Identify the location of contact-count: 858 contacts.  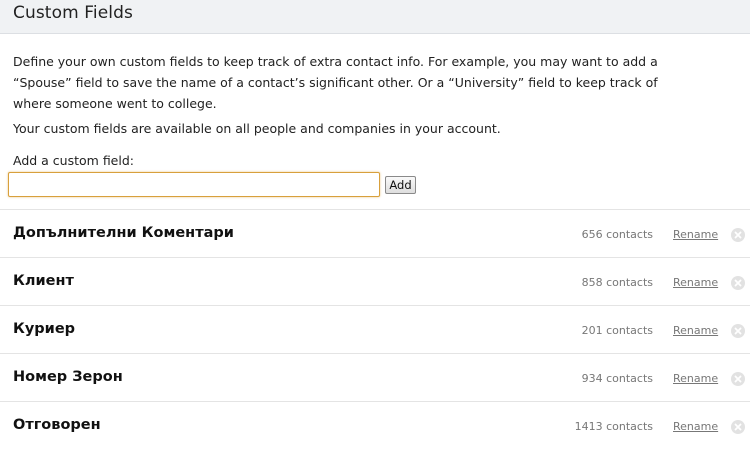
(617, 282).